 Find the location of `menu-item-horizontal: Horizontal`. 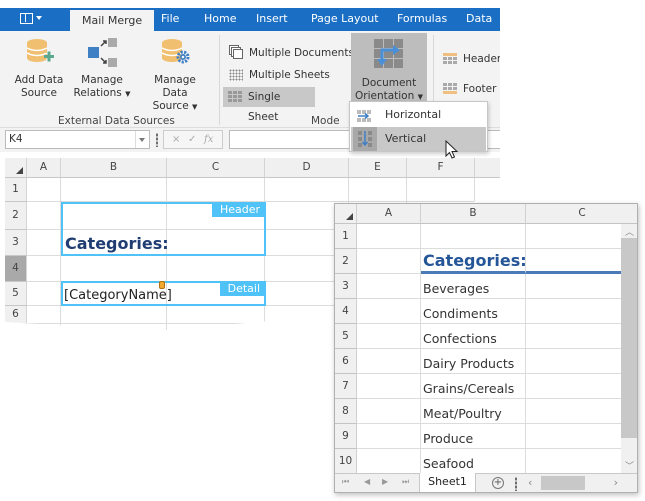

menu-item-horizontal: Horizontal is located at coordinates (418, 115).